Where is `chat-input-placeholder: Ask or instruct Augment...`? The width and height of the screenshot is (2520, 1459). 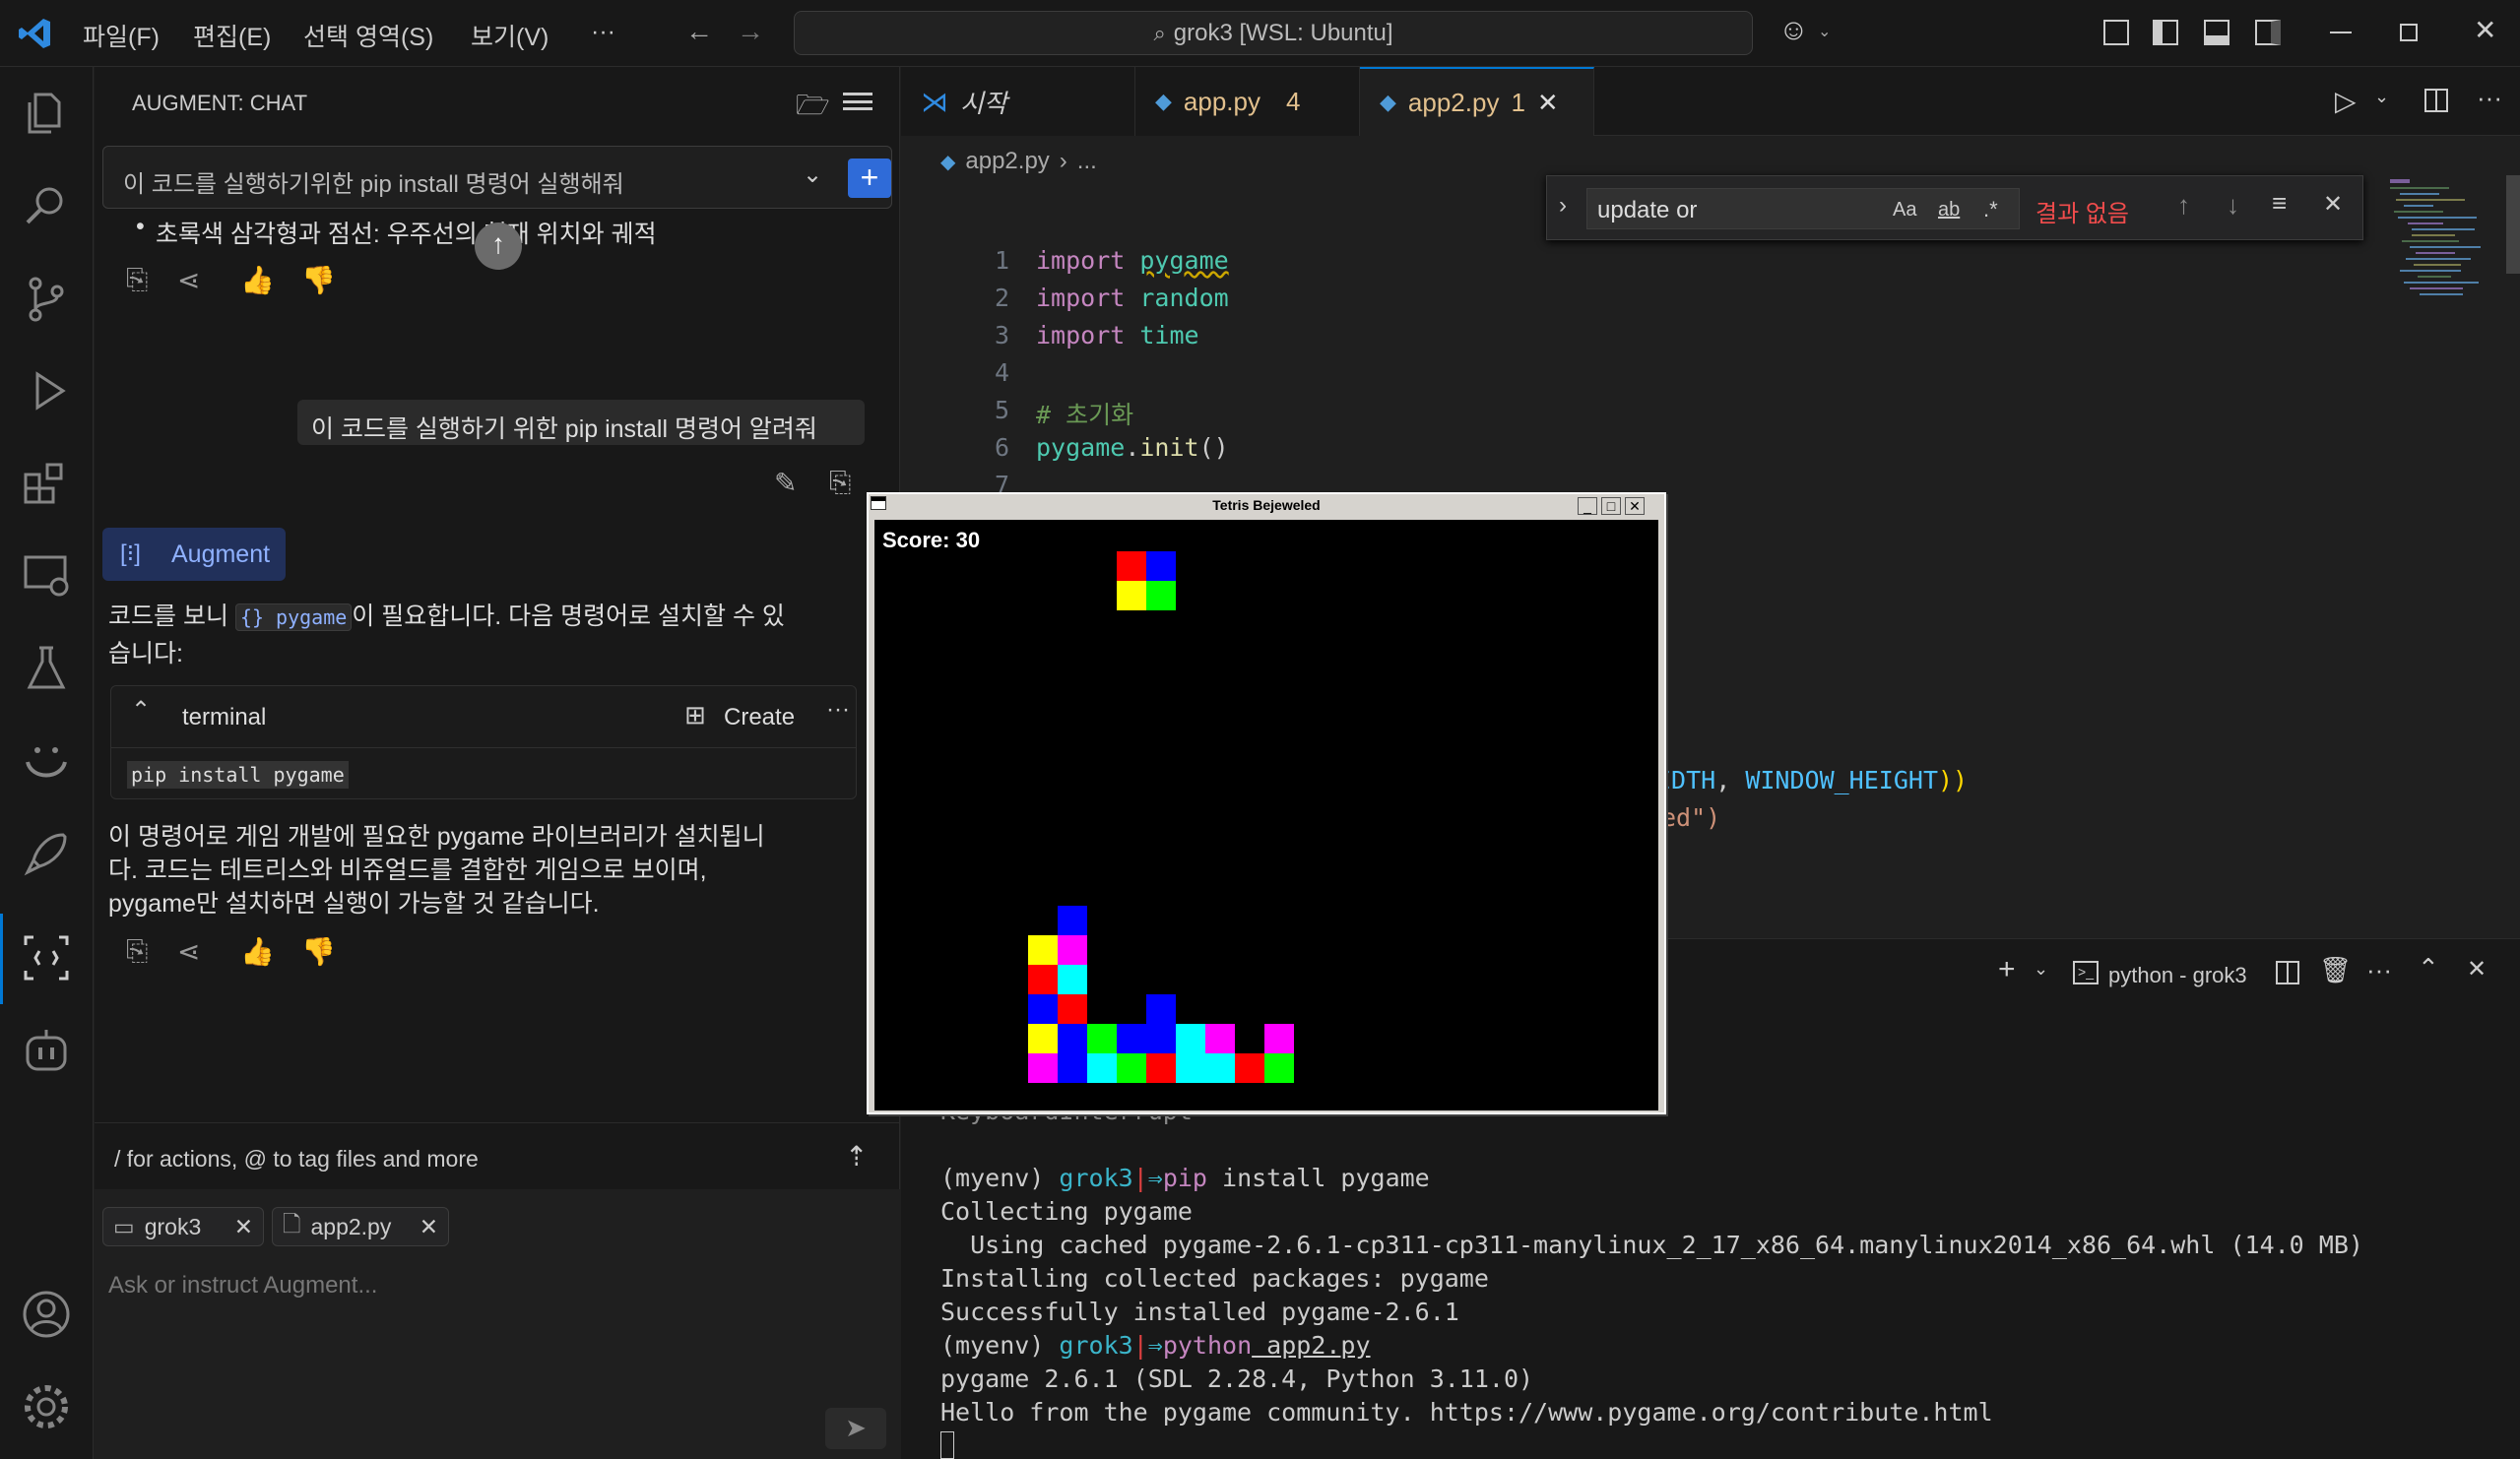
chat-input-placeholder: Ask or instruct Augment... is located at coordinates (242, 1286).